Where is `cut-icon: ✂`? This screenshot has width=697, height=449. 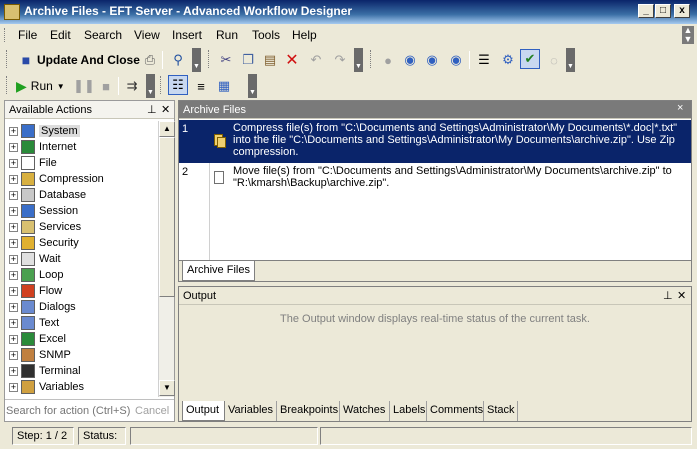
cut-icon: ✂ is located at coordinates (226, 60).